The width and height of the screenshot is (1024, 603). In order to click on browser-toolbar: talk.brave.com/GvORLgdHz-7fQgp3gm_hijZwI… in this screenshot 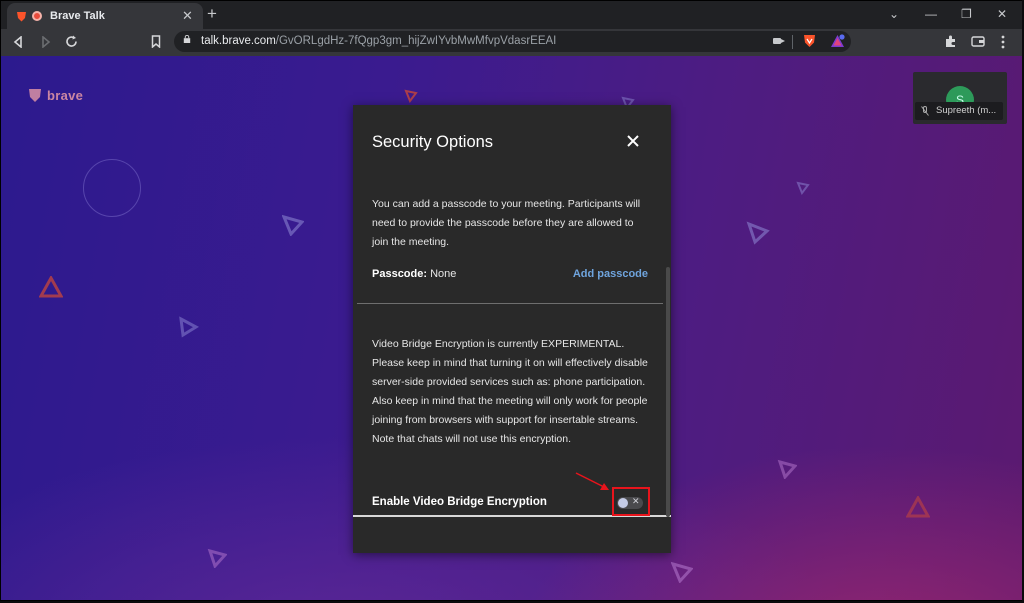, I will do `click(511, 42)`.